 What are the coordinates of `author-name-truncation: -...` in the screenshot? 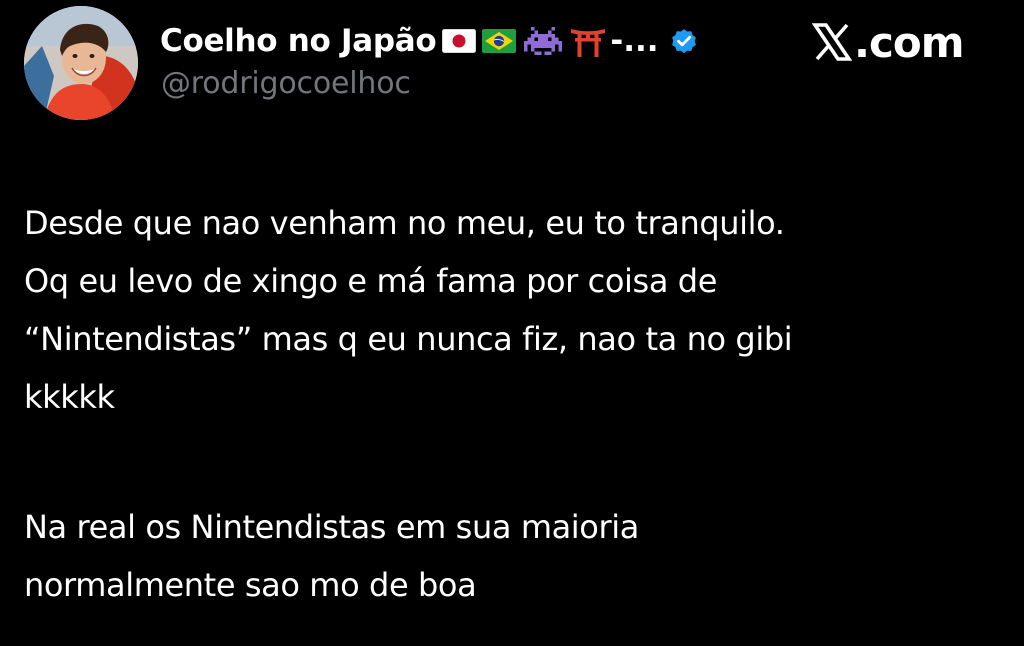 It's located at (634, 41).